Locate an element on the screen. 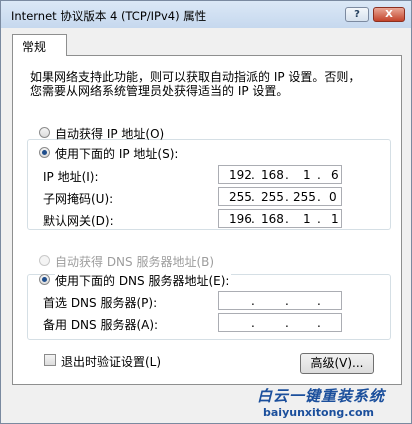  manual-ip-label: 使用下面的 IP 地址(S): is located at coordinates (118, 153).